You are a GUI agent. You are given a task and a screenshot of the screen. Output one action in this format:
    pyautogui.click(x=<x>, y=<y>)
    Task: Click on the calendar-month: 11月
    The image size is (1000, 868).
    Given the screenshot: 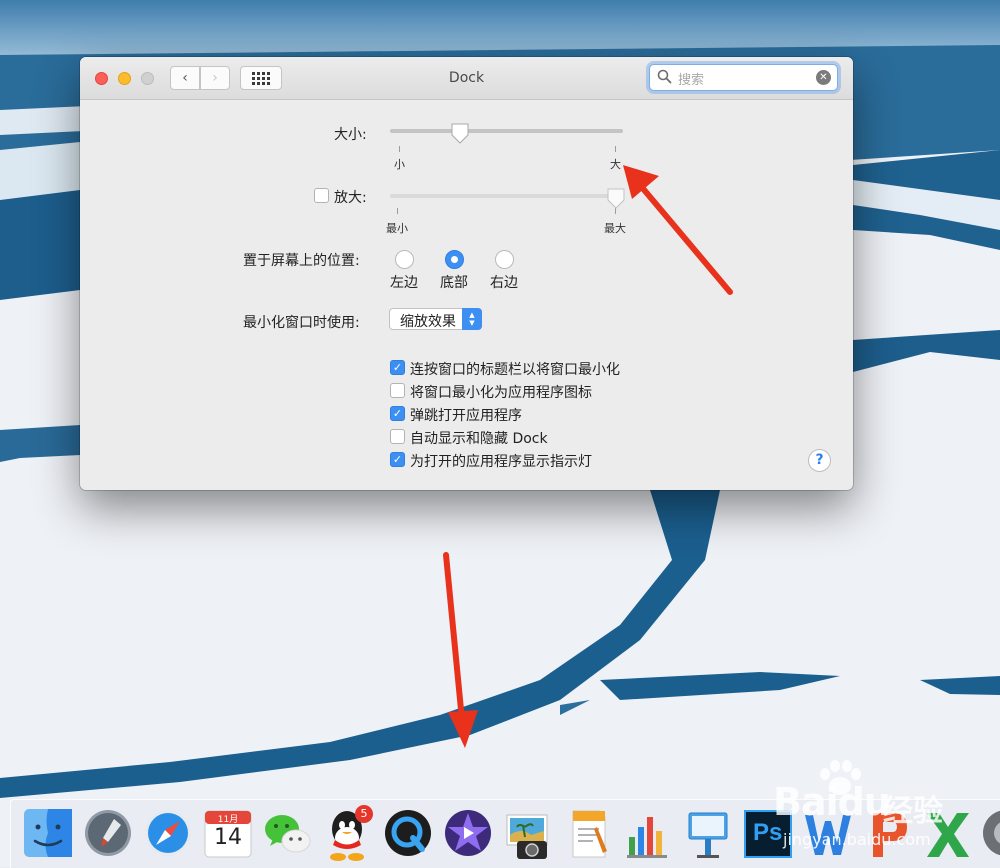 What is the action you would take?
    pyautogui.click(x=228, y=820)
    